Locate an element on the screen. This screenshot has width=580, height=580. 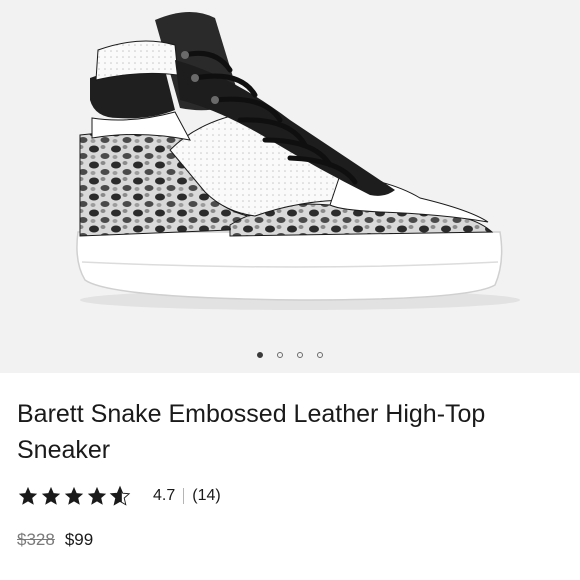
price-block: $328 $99 is located at coordinates (55, 540).